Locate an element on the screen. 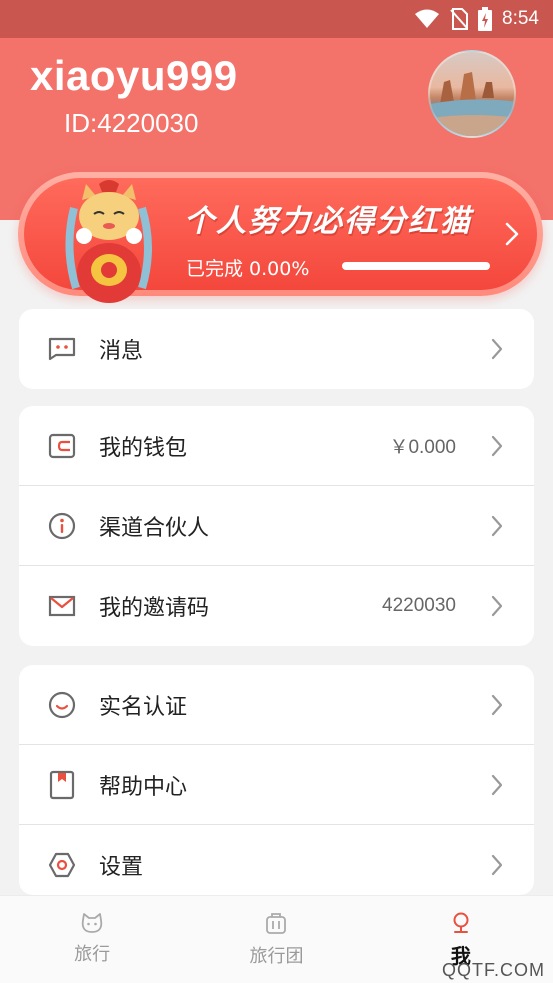 Image resolution: width=553 pixels, height=983 pixels. watermark: QQTF.COM is located at coordinates (493, 970).